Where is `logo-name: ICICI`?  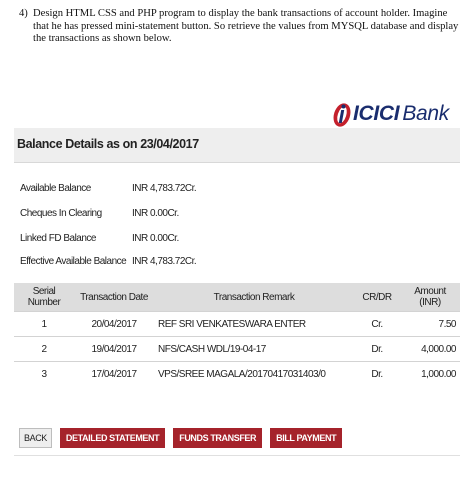 logo-name: ICICI is located at coordinates (376, 113).